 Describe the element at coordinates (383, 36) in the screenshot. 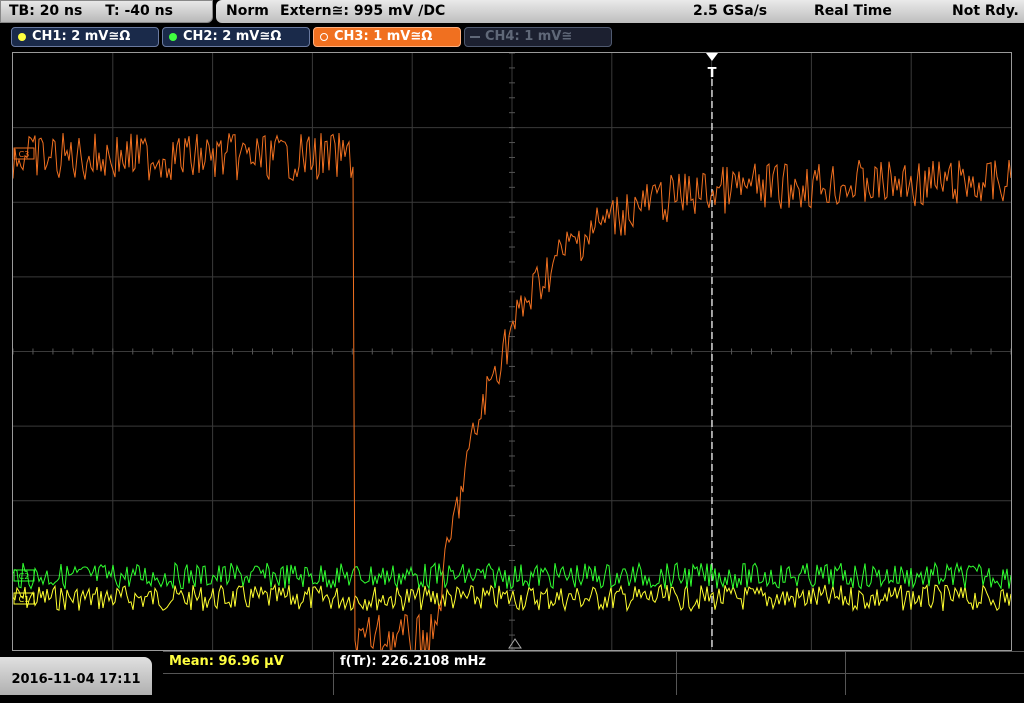

I see `channel-label: CH3: 1 mV≅Ω` at that location.